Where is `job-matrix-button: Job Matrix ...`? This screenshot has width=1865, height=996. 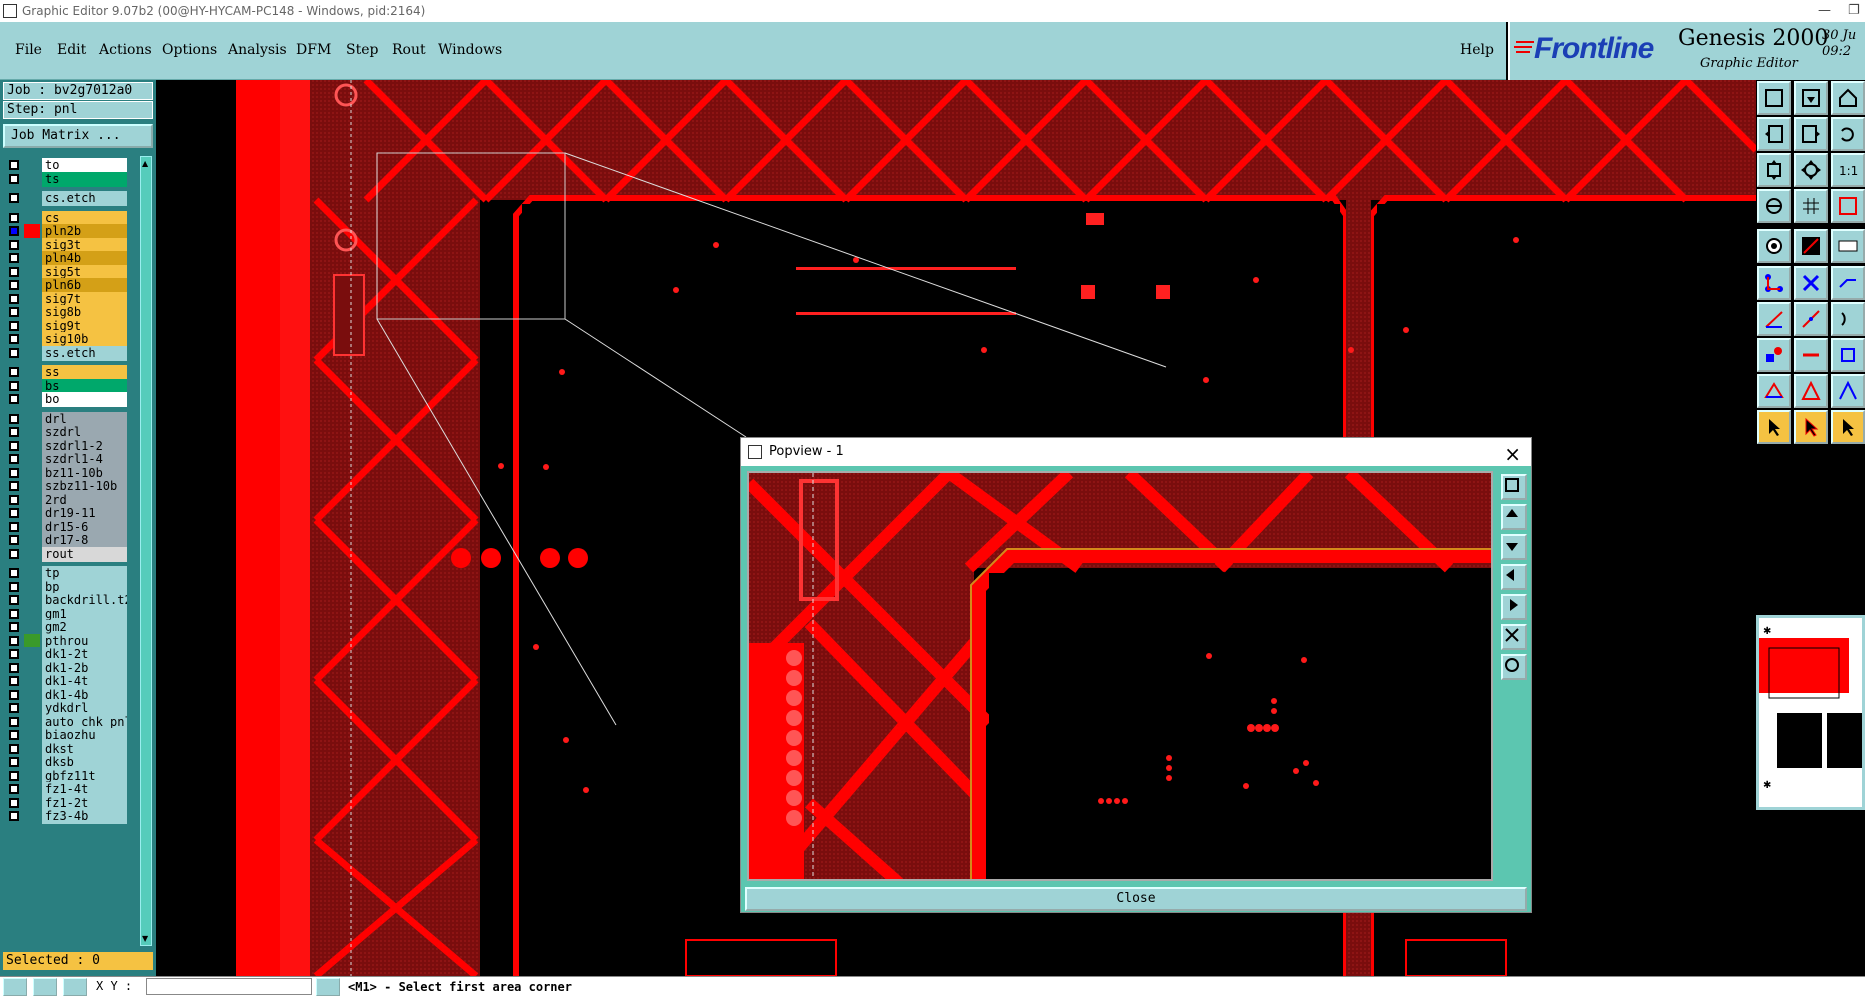
job-matrix-button: Job Matrix ... is located at coordinates (78, 136).